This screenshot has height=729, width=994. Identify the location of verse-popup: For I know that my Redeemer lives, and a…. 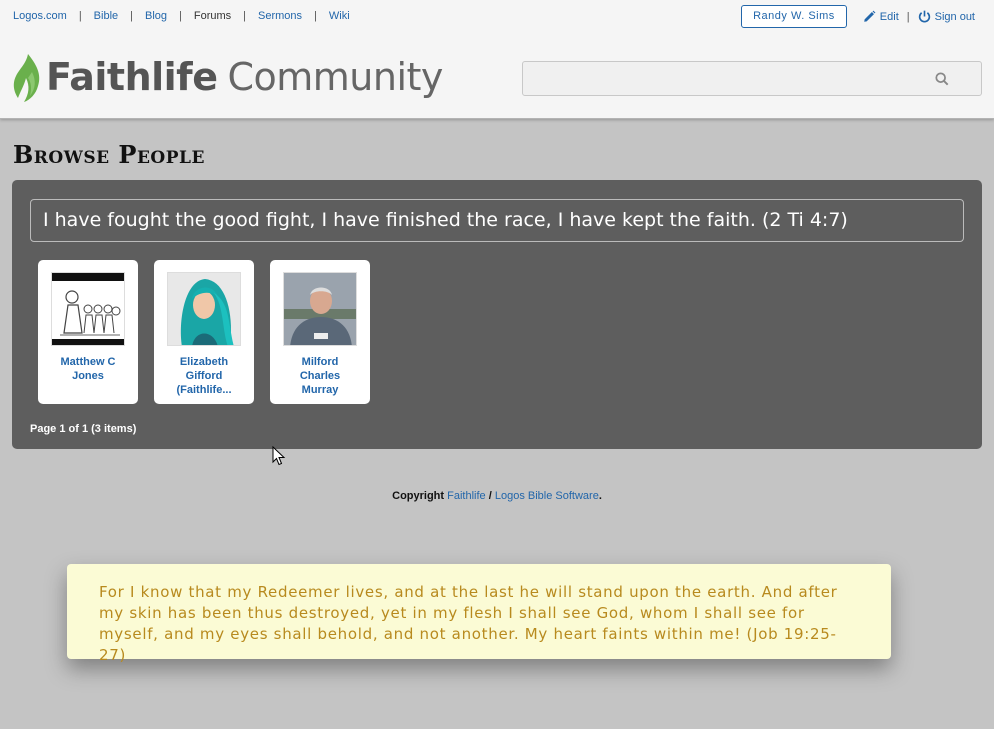
(479, 614).